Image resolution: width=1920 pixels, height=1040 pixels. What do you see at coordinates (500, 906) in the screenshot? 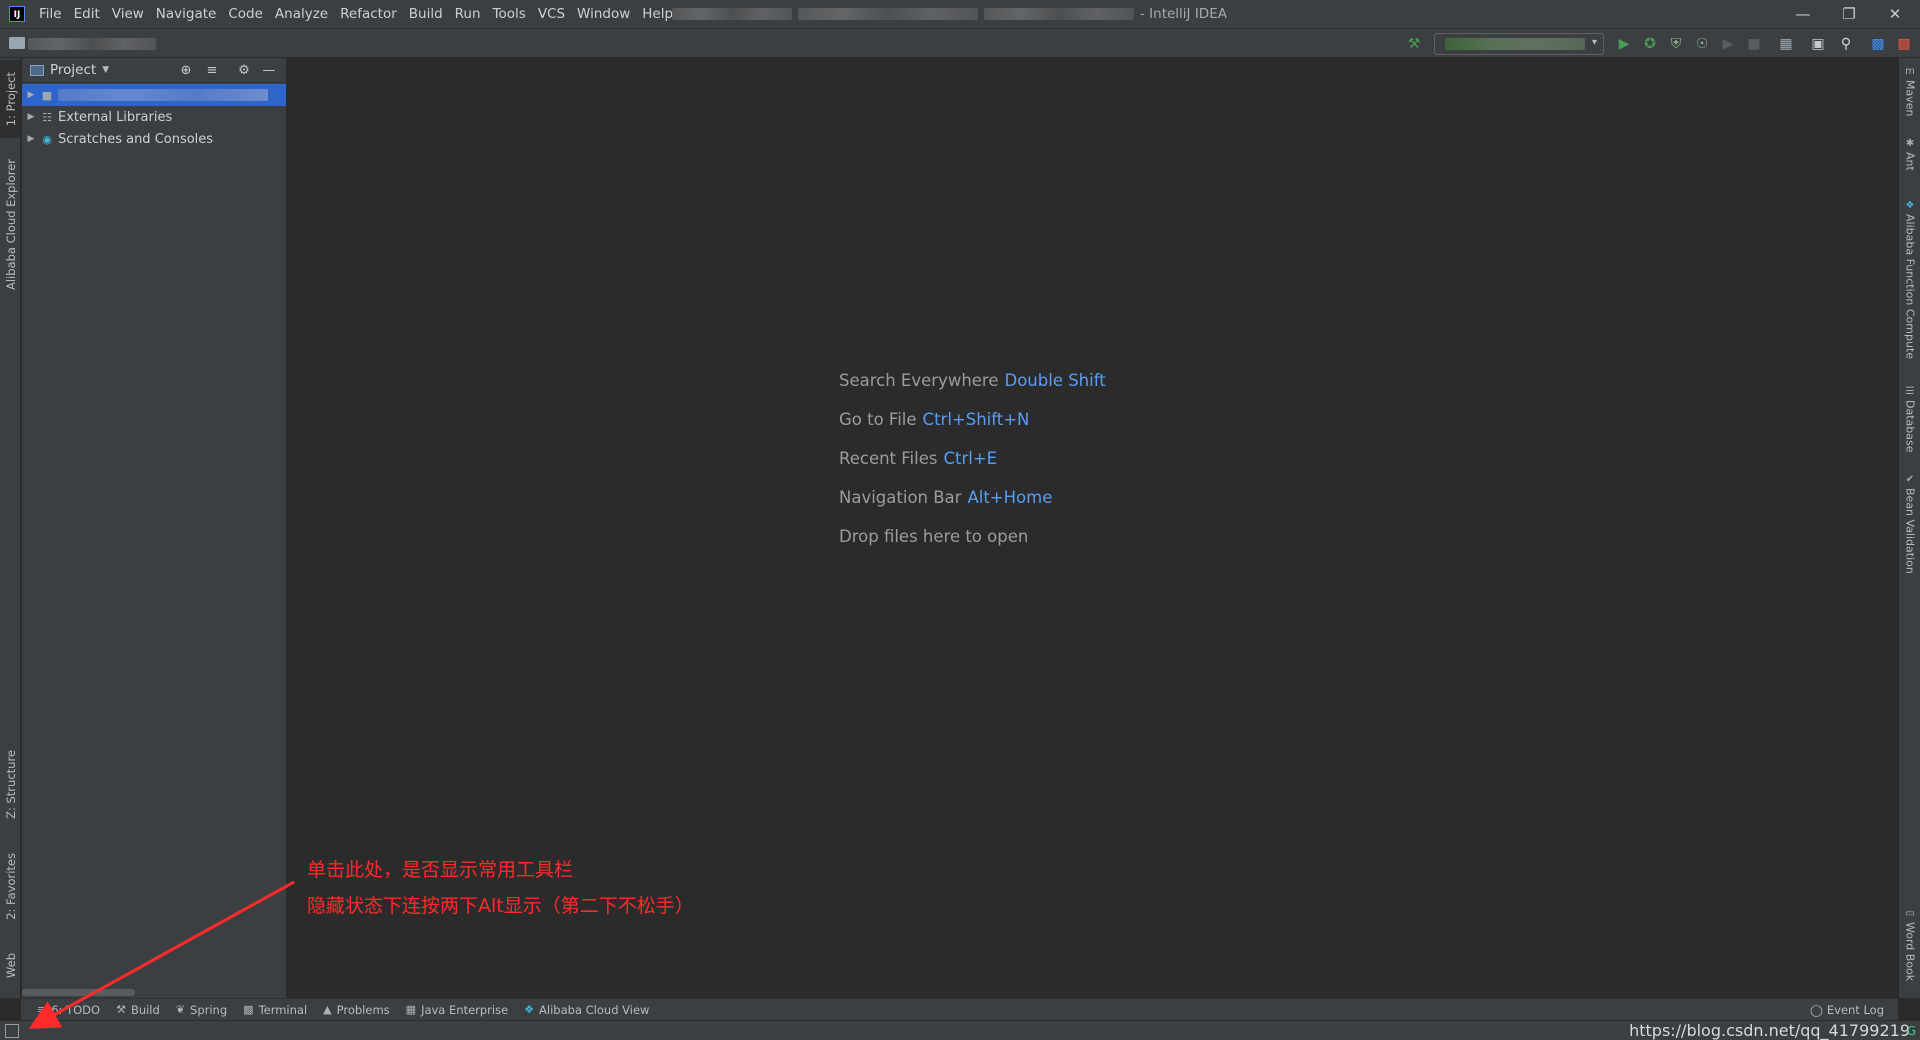
I see `annotation-line-2: 隐藏状态下连按两下Alt显示（第二下不松手）` at bounding box center [500, 906].